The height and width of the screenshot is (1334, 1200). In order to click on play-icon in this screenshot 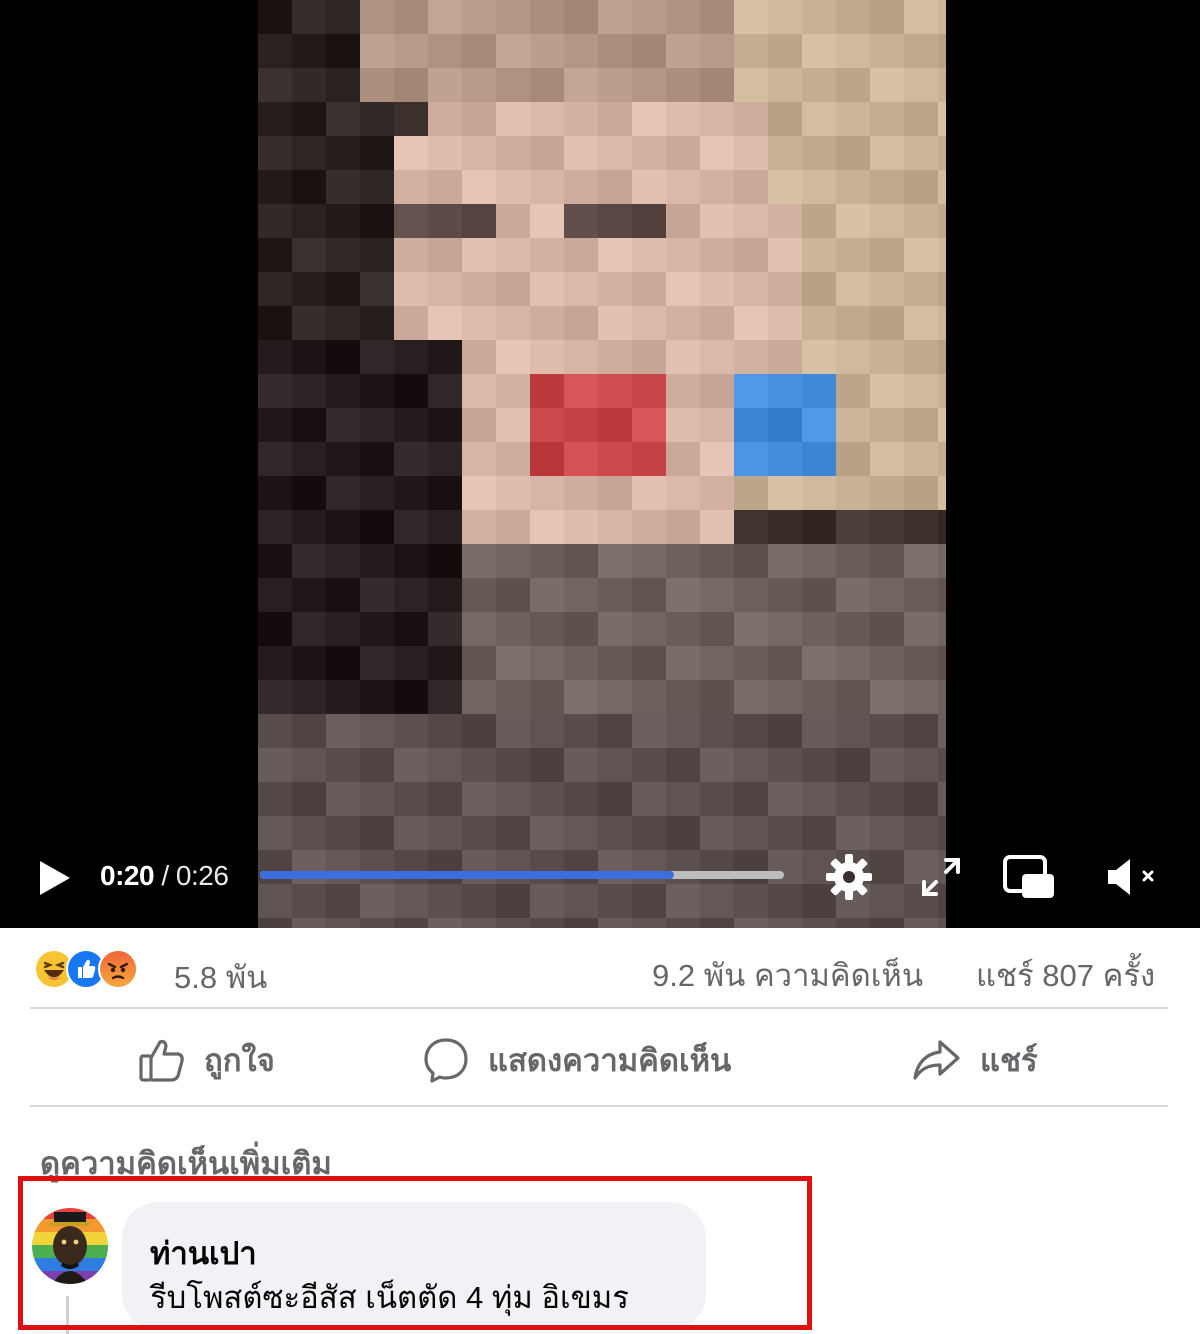, I will do `click(55, 878)`.